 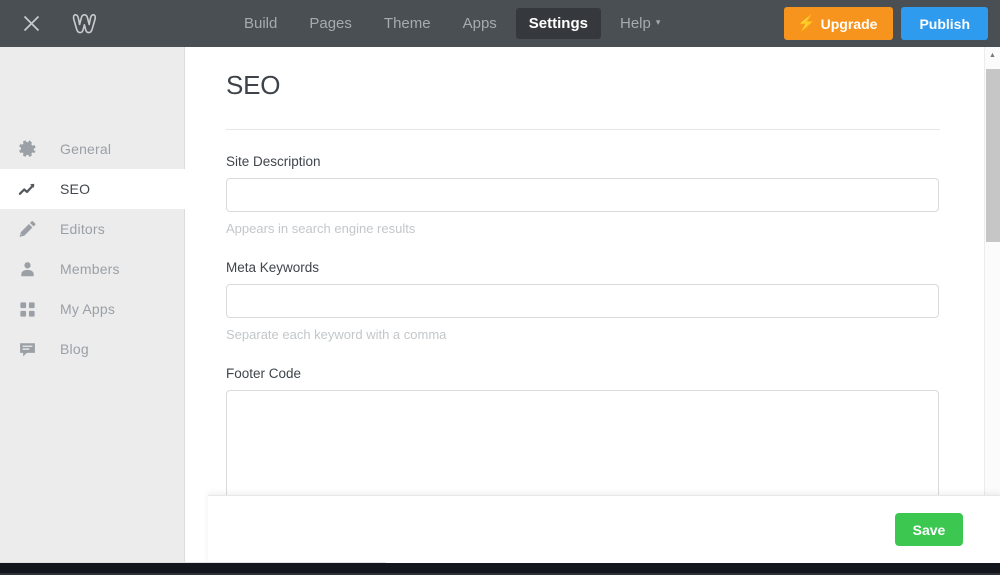 I want to click on upgrade-button: ⚡ Upgrade, so click(x=838, y=23).